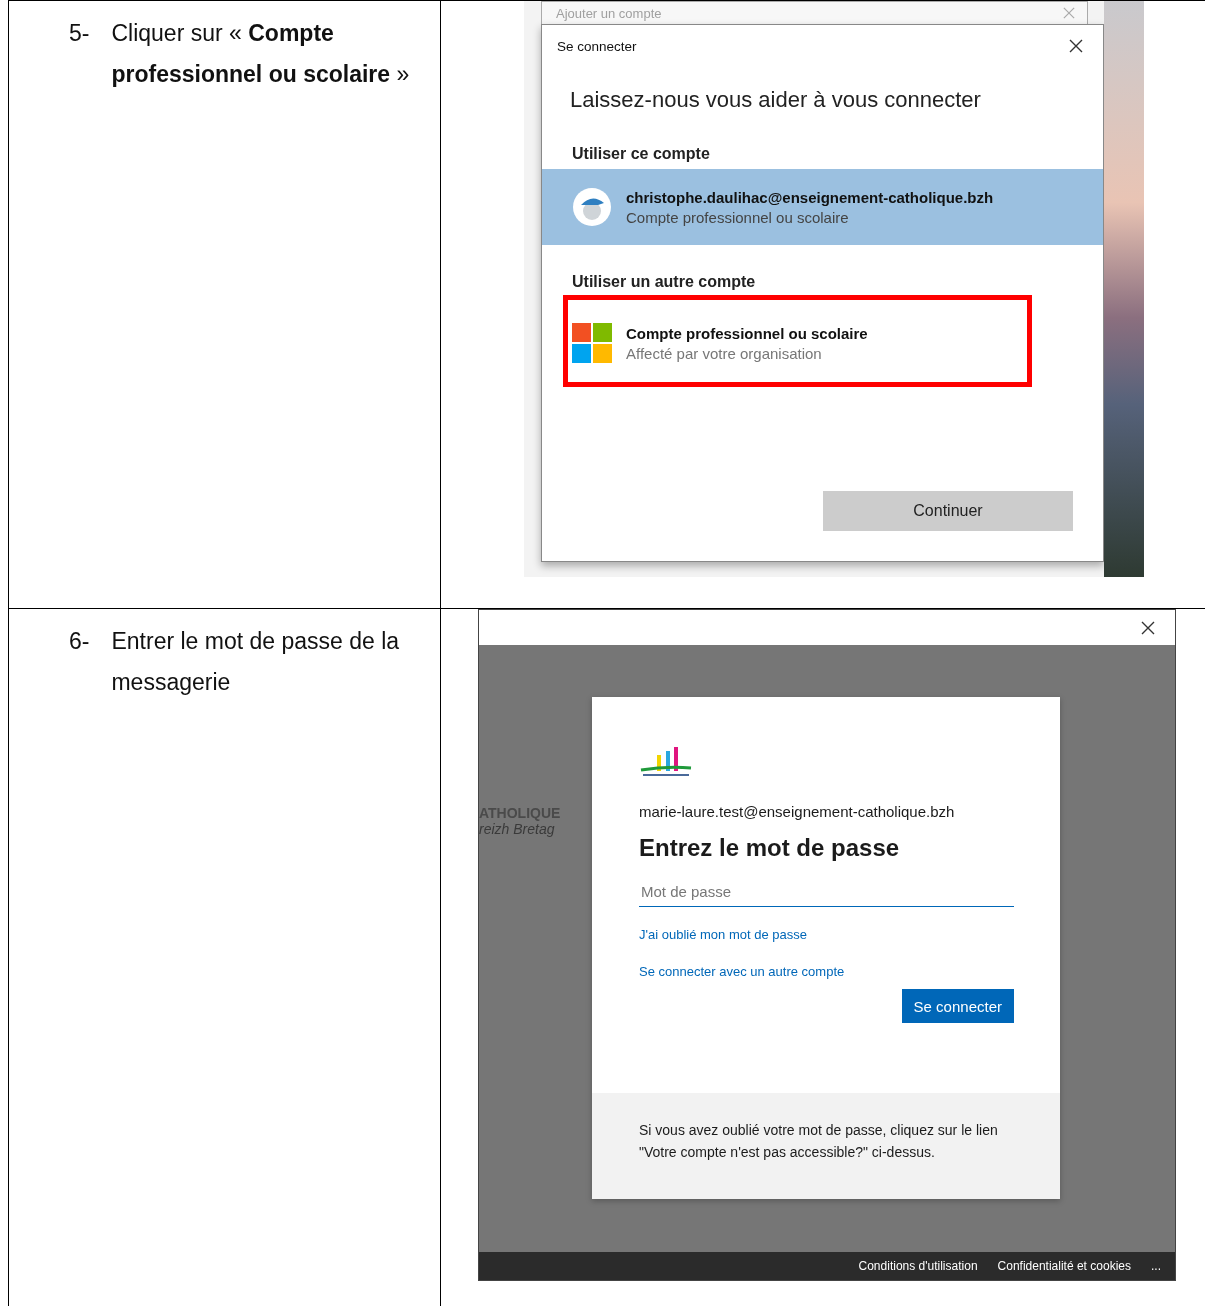 The image size is (1205, 1315). I want to click on dialog-heading: Laissez-nous vous aider à vous connecter, so click(775, 99).